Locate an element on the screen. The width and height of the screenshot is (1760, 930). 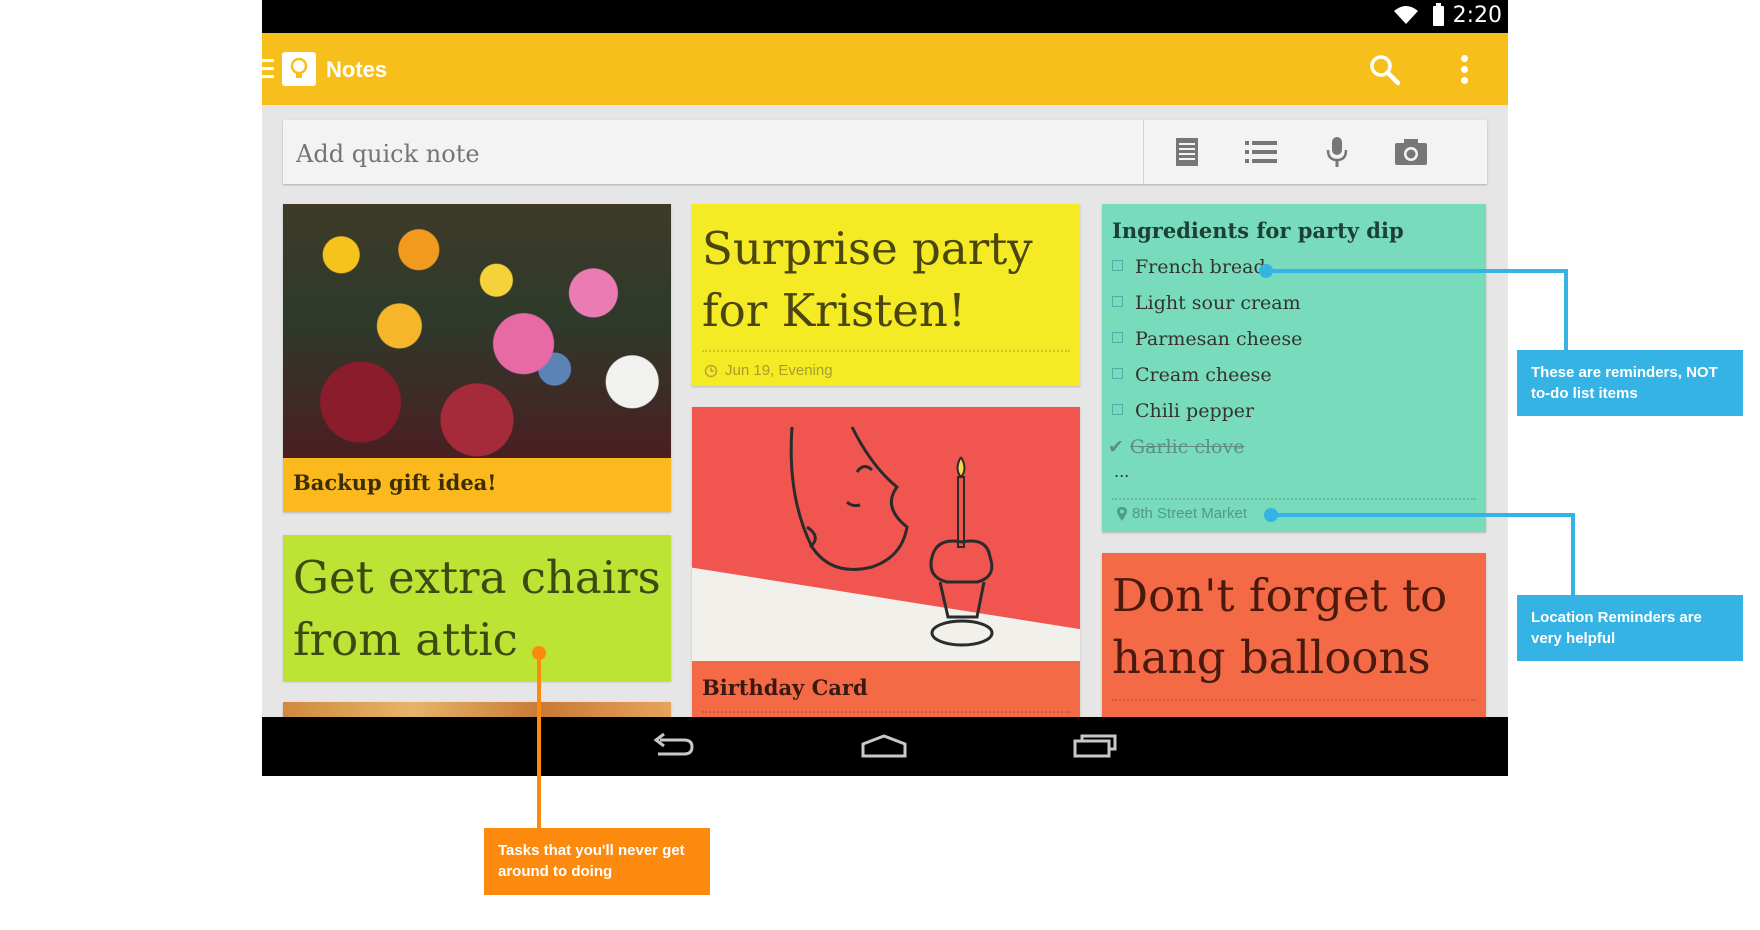
location-pin-icon is located at coordinates (1122, 514).